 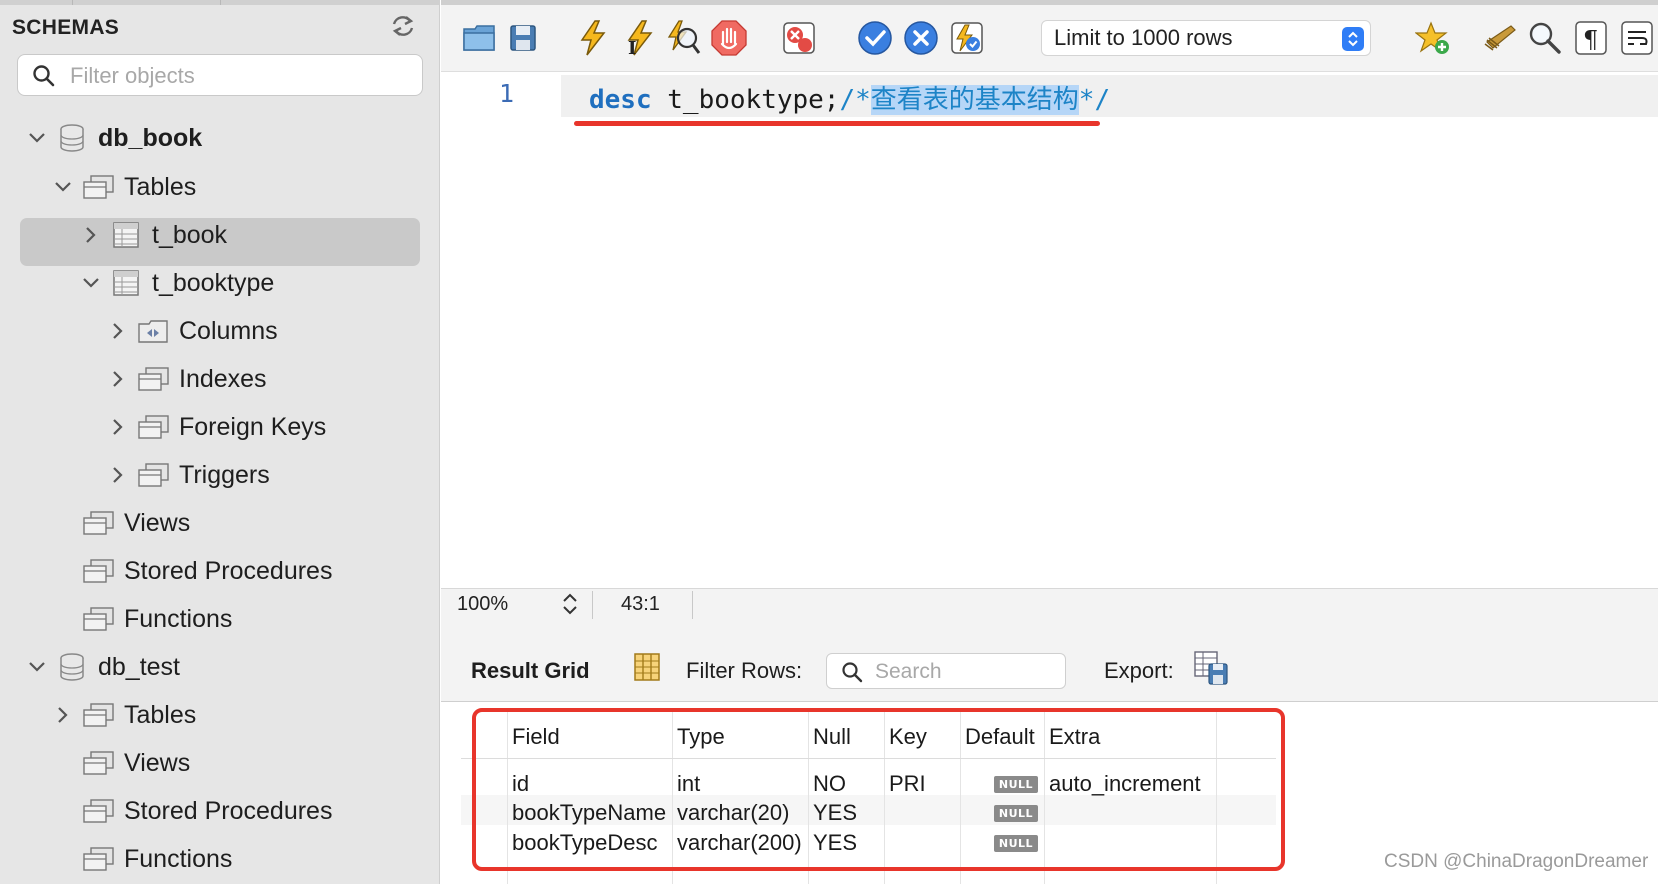 I want to click on row-limit-select: Limit to 1000 rows, so click(x=1206, y=38).